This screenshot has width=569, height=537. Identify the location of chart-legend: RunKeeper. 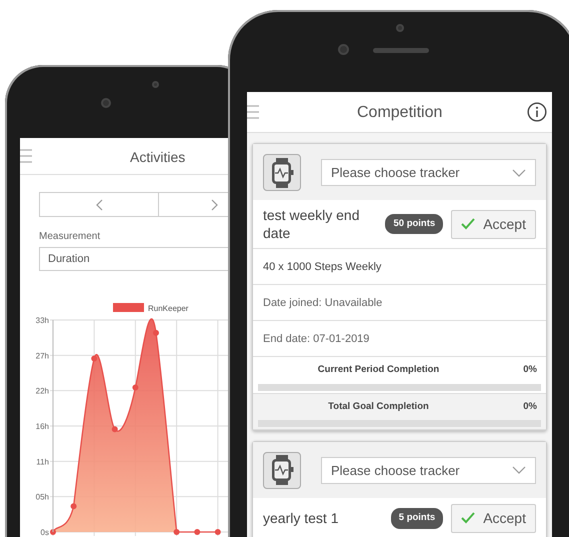
(150, 308).